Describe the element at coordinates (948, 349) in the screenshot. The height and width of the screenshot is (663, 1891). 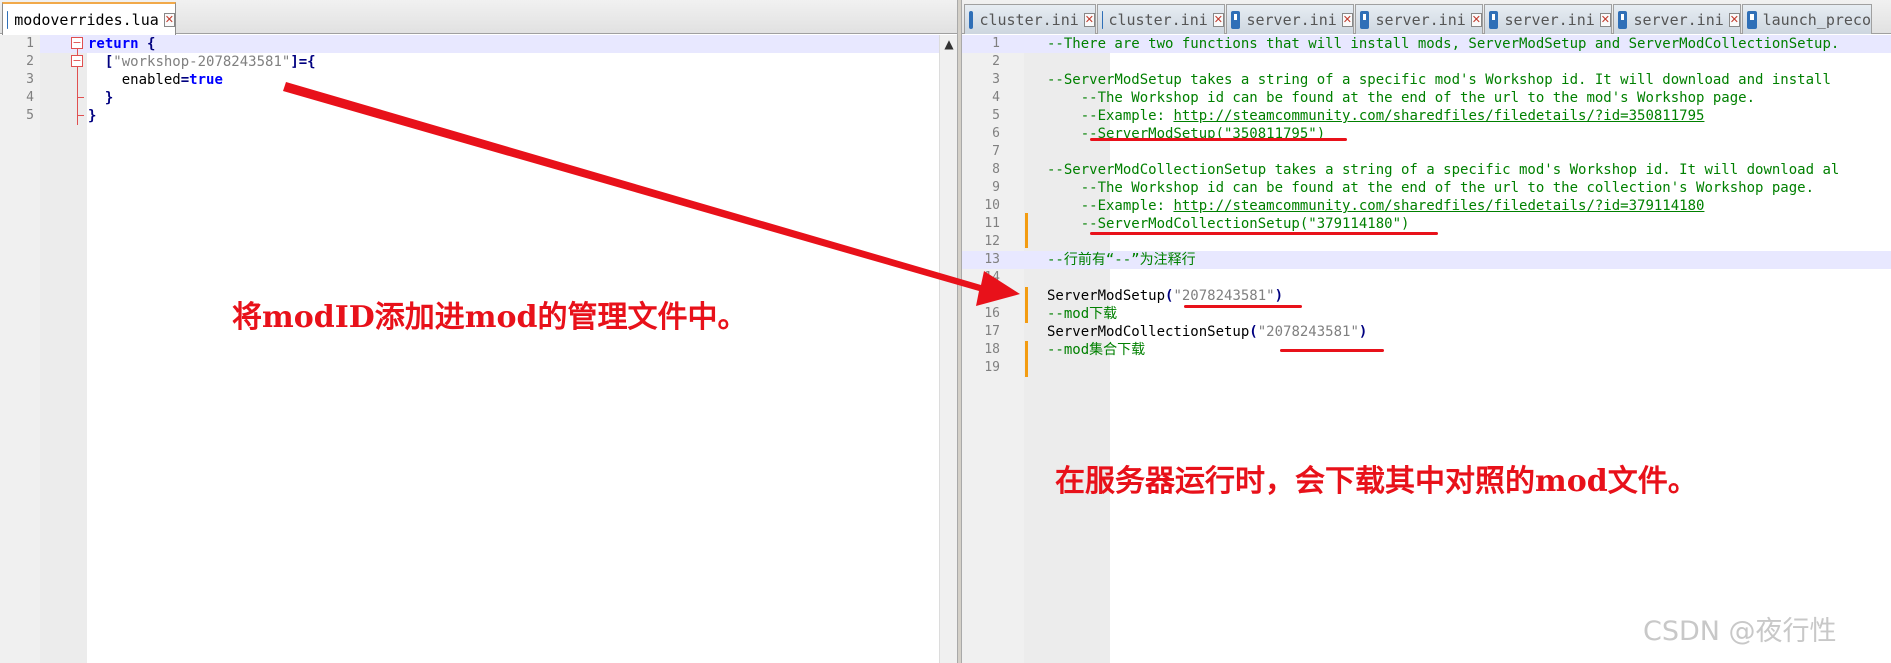
I see `vertical-scrollbar: ▲` at that location.